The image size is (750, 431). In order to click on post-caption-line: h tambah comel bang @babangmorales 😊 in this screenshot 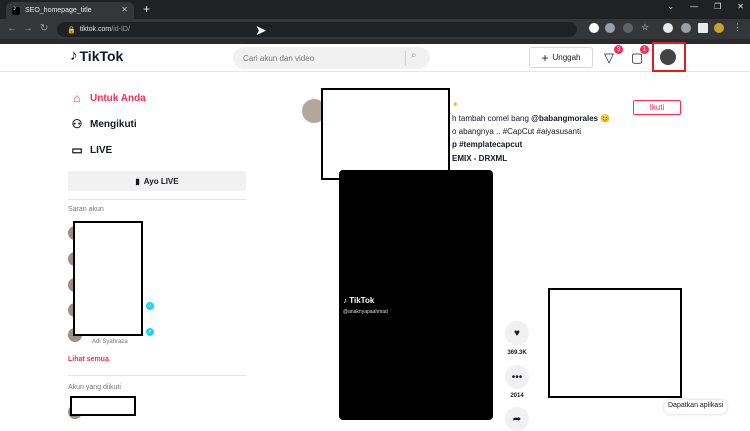, I will do `click(531, 118)`.